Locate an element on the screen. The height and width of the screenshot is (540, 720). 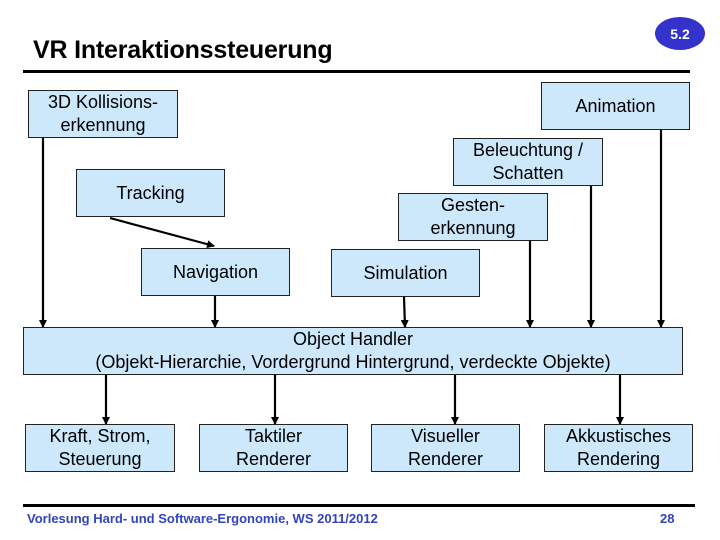
box-gestenerkennung: Gesten- erkennung is located at coordinates (473, 217).